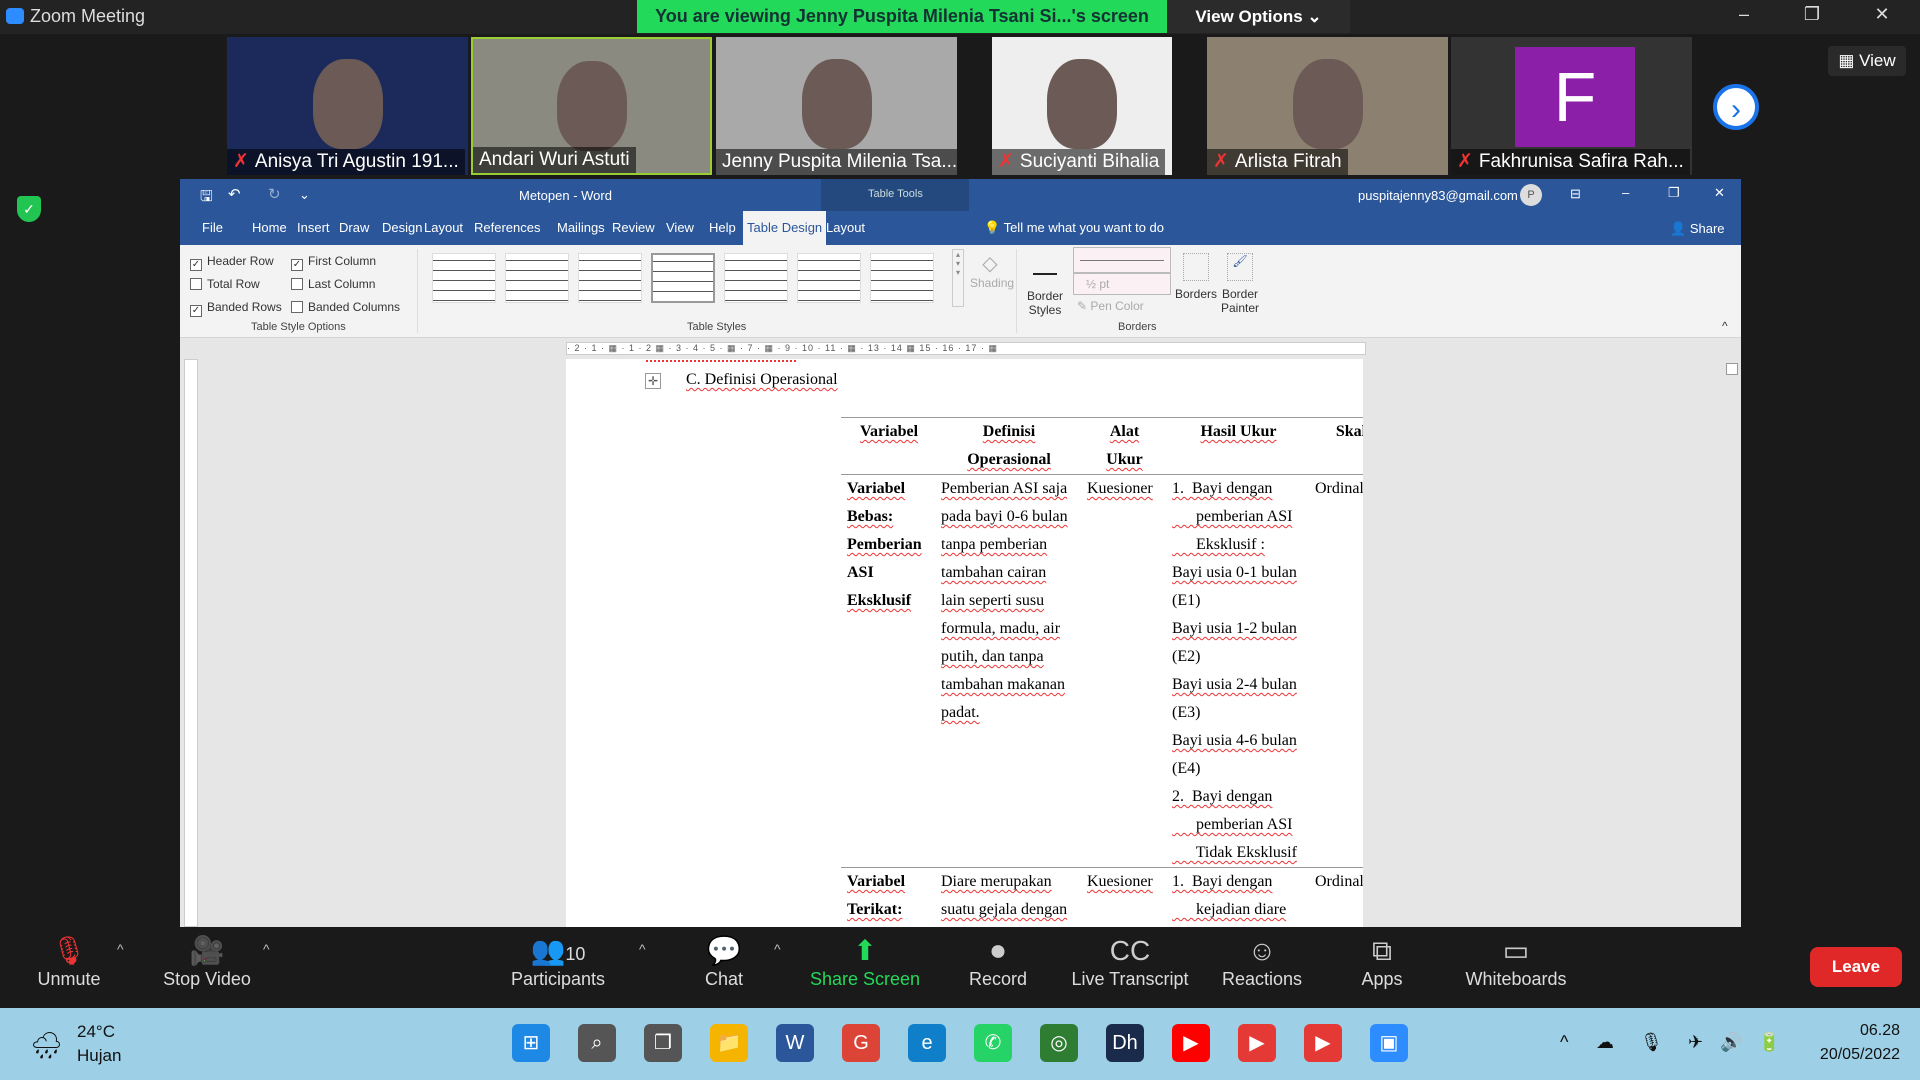 This screenshot has height=1080, width=1920. What do you see at coordinates (633, 228) in the screenshot?
I see `tab-review: Review` at bounding box center [633, 228].